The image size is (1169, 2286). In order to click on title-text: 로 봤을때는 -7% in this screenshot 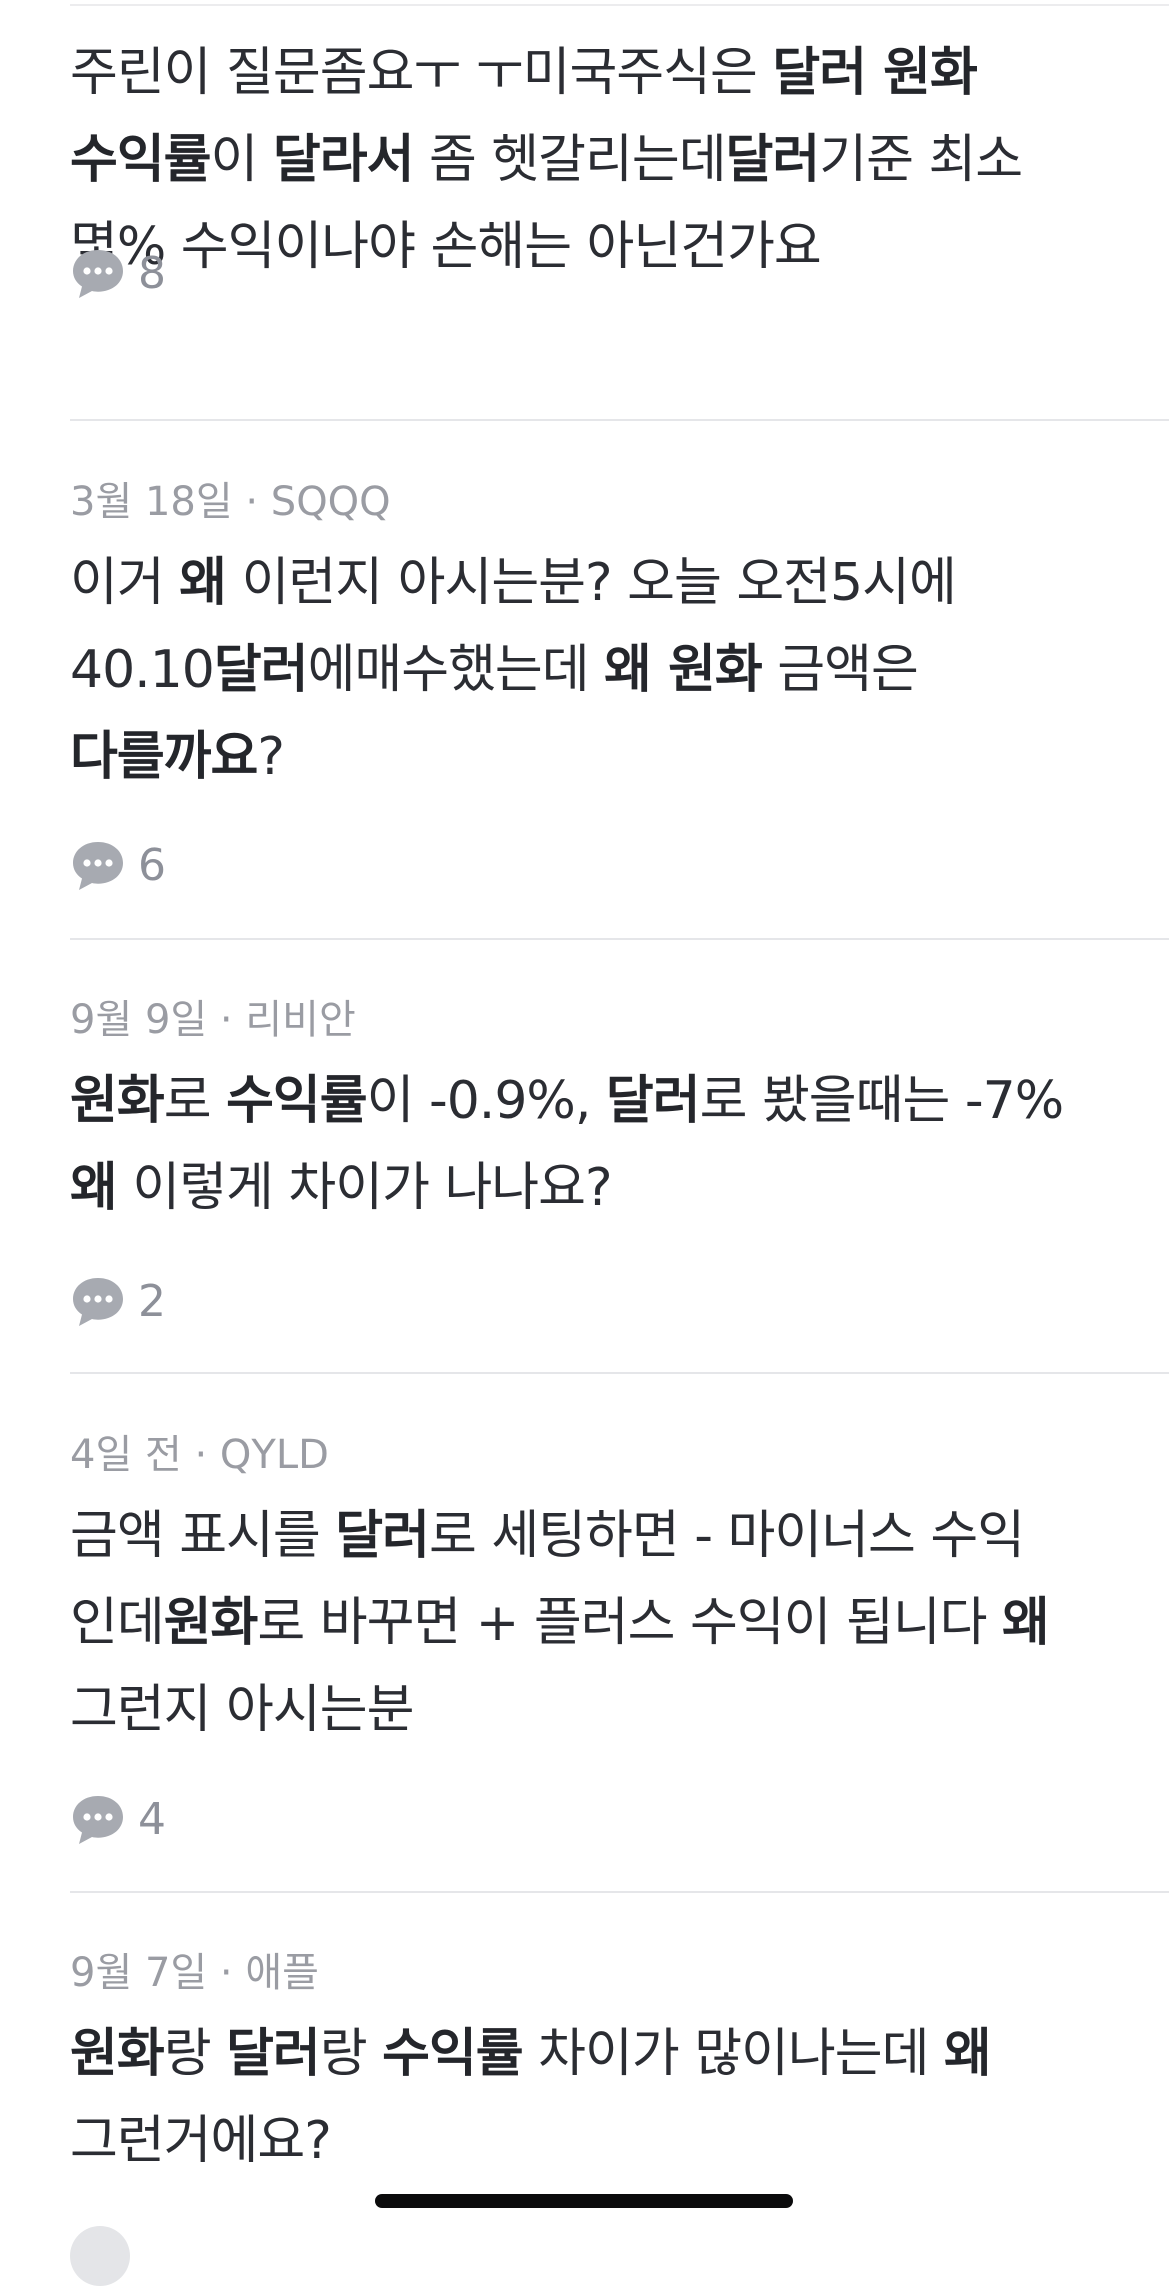, I will do `click(882, 1101)`.